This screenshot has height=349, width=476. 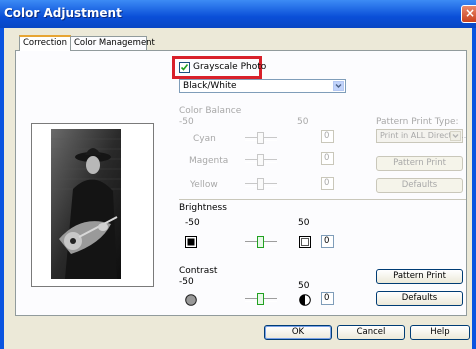 I want to click on yellow-slider, so click(x=261, y=184).